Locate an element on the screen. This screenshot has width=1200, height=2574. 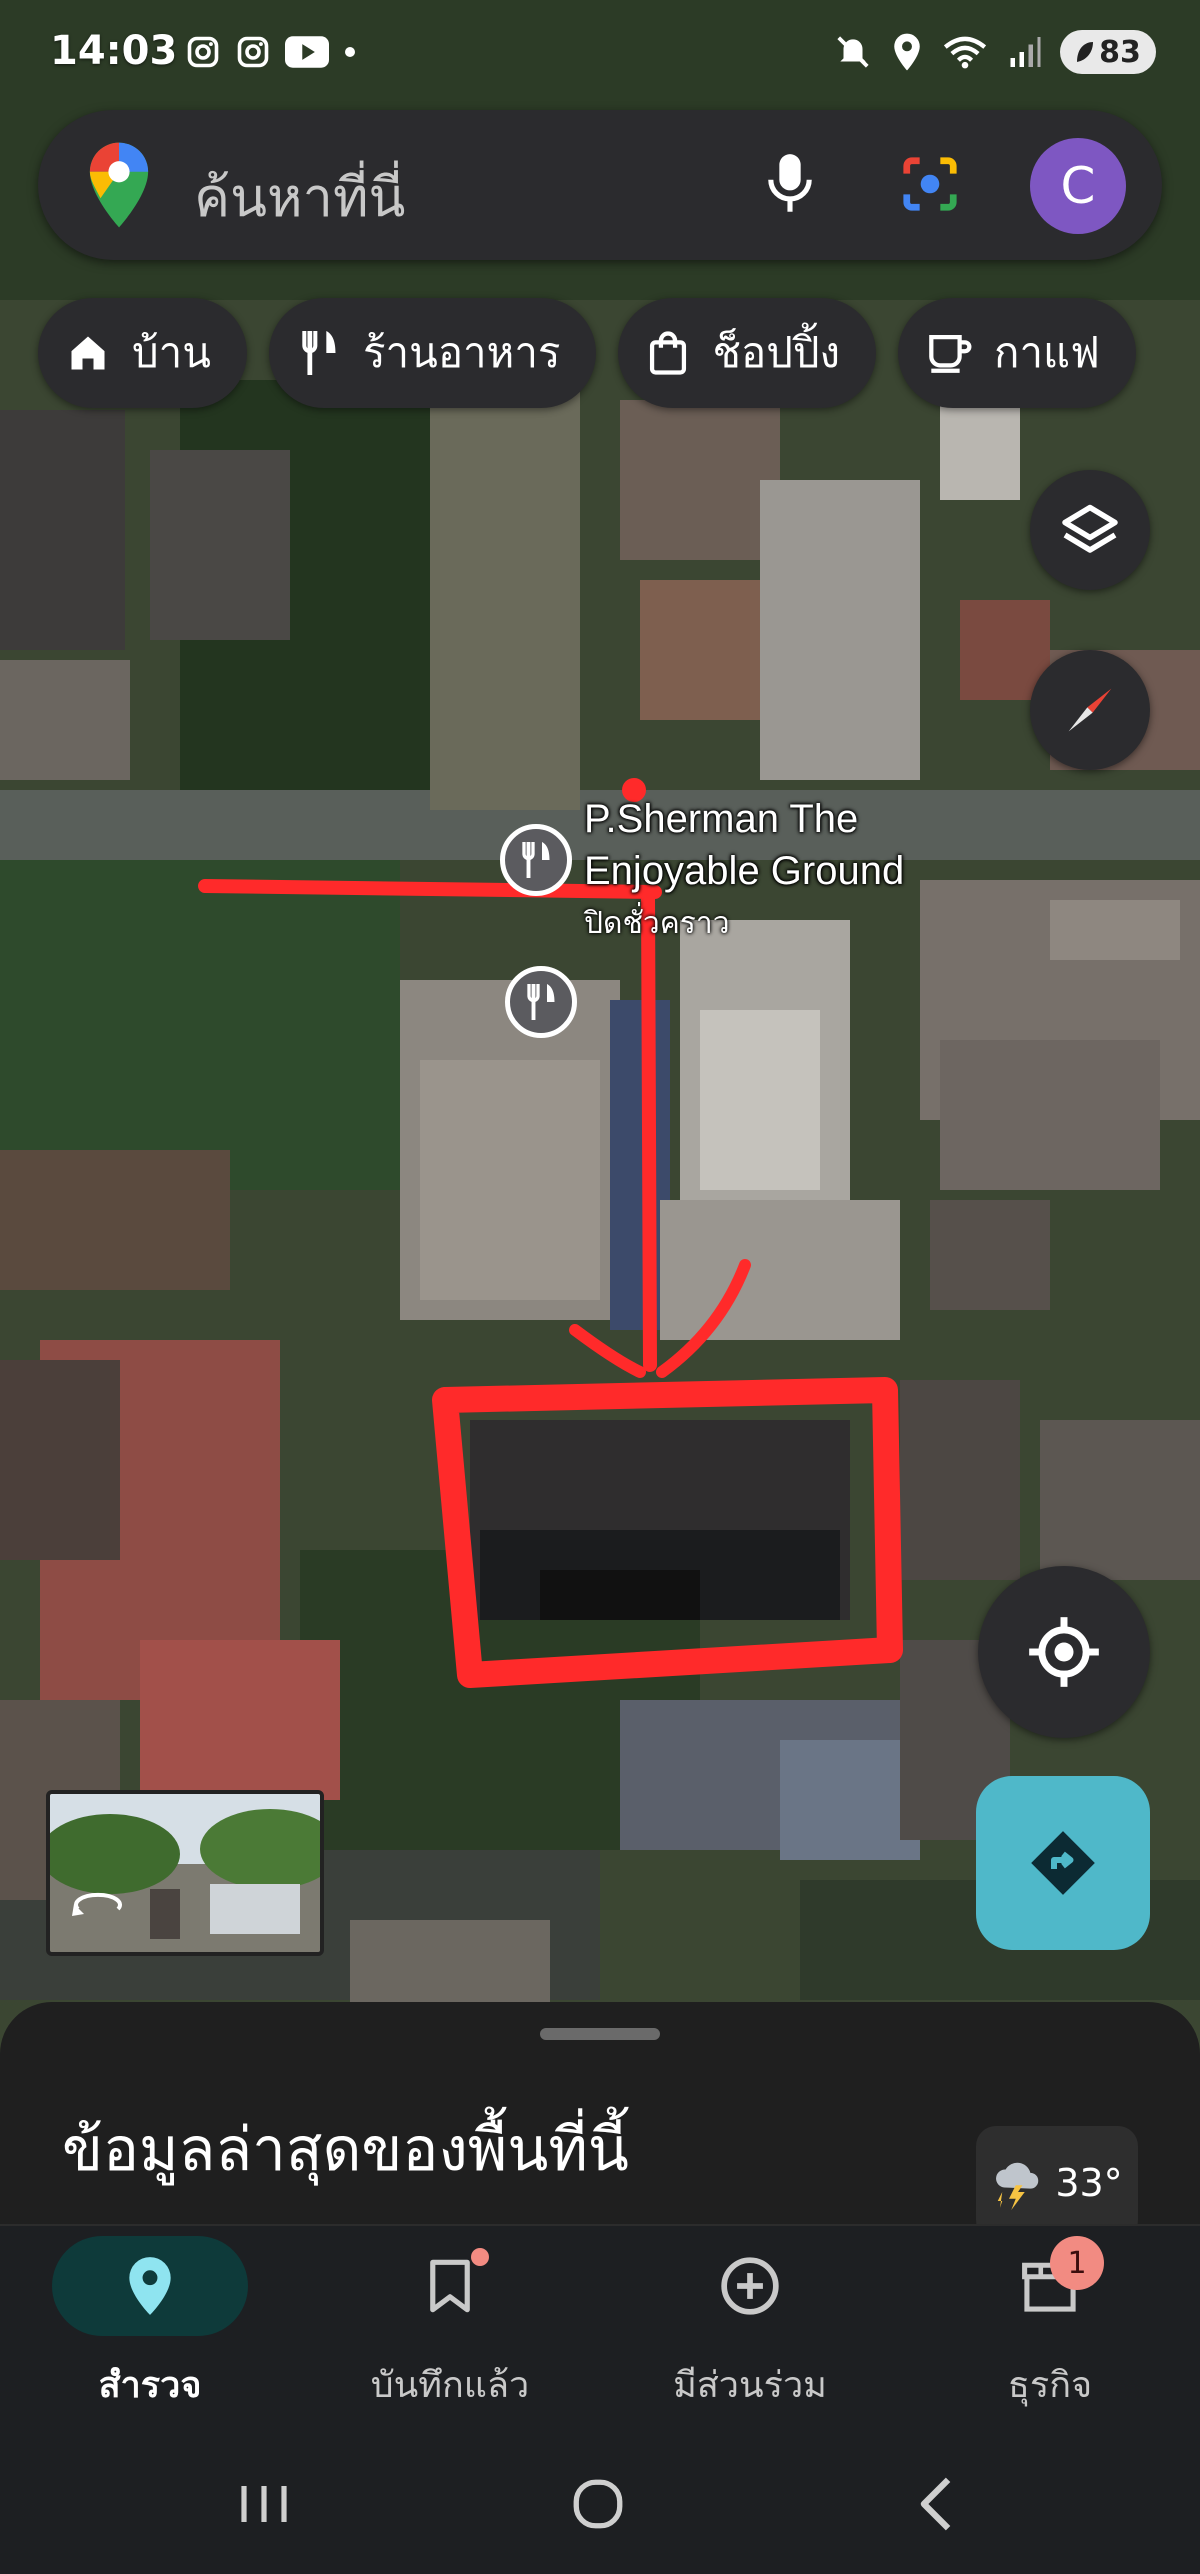
chip-home: บ้าน is located at coordinates (142, 353).